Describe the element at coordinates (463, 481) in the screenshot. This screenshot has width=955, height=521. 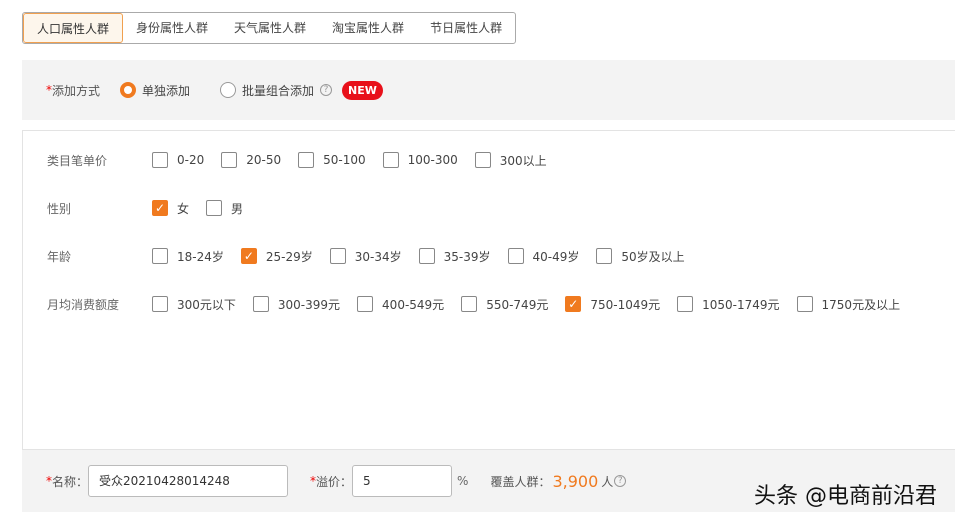
I see `percent-sign: %` at that location.